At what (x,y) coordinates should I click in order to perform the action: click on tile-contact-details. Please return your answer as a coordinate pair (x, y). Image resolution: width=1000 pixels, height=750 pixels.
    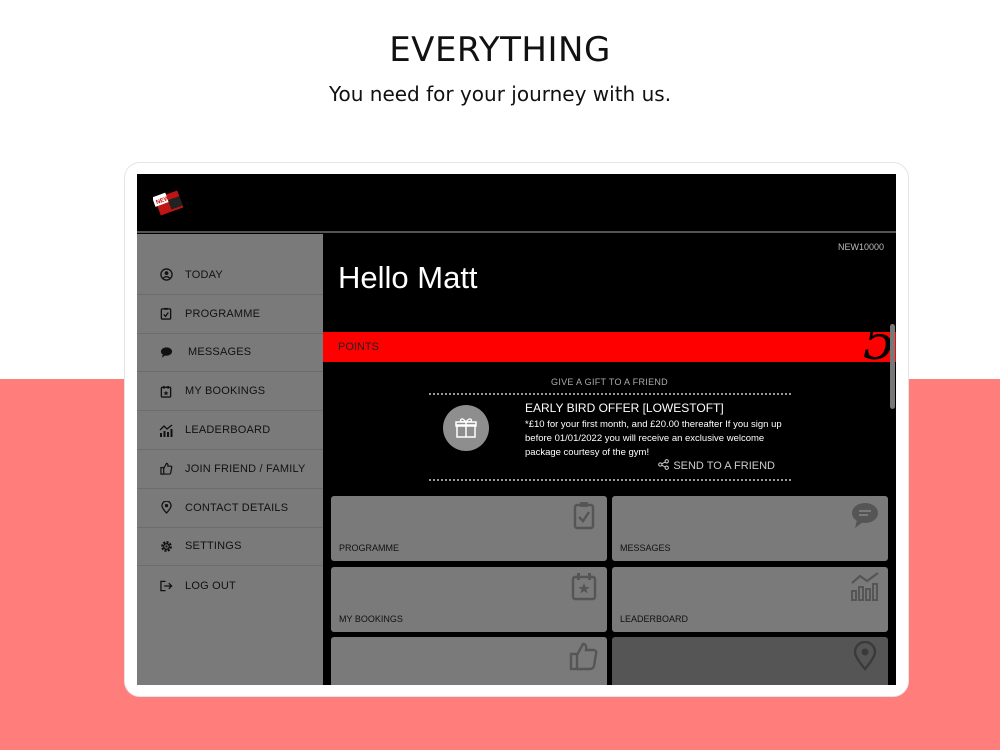
    Looking at the image, I should click on (750, 661).